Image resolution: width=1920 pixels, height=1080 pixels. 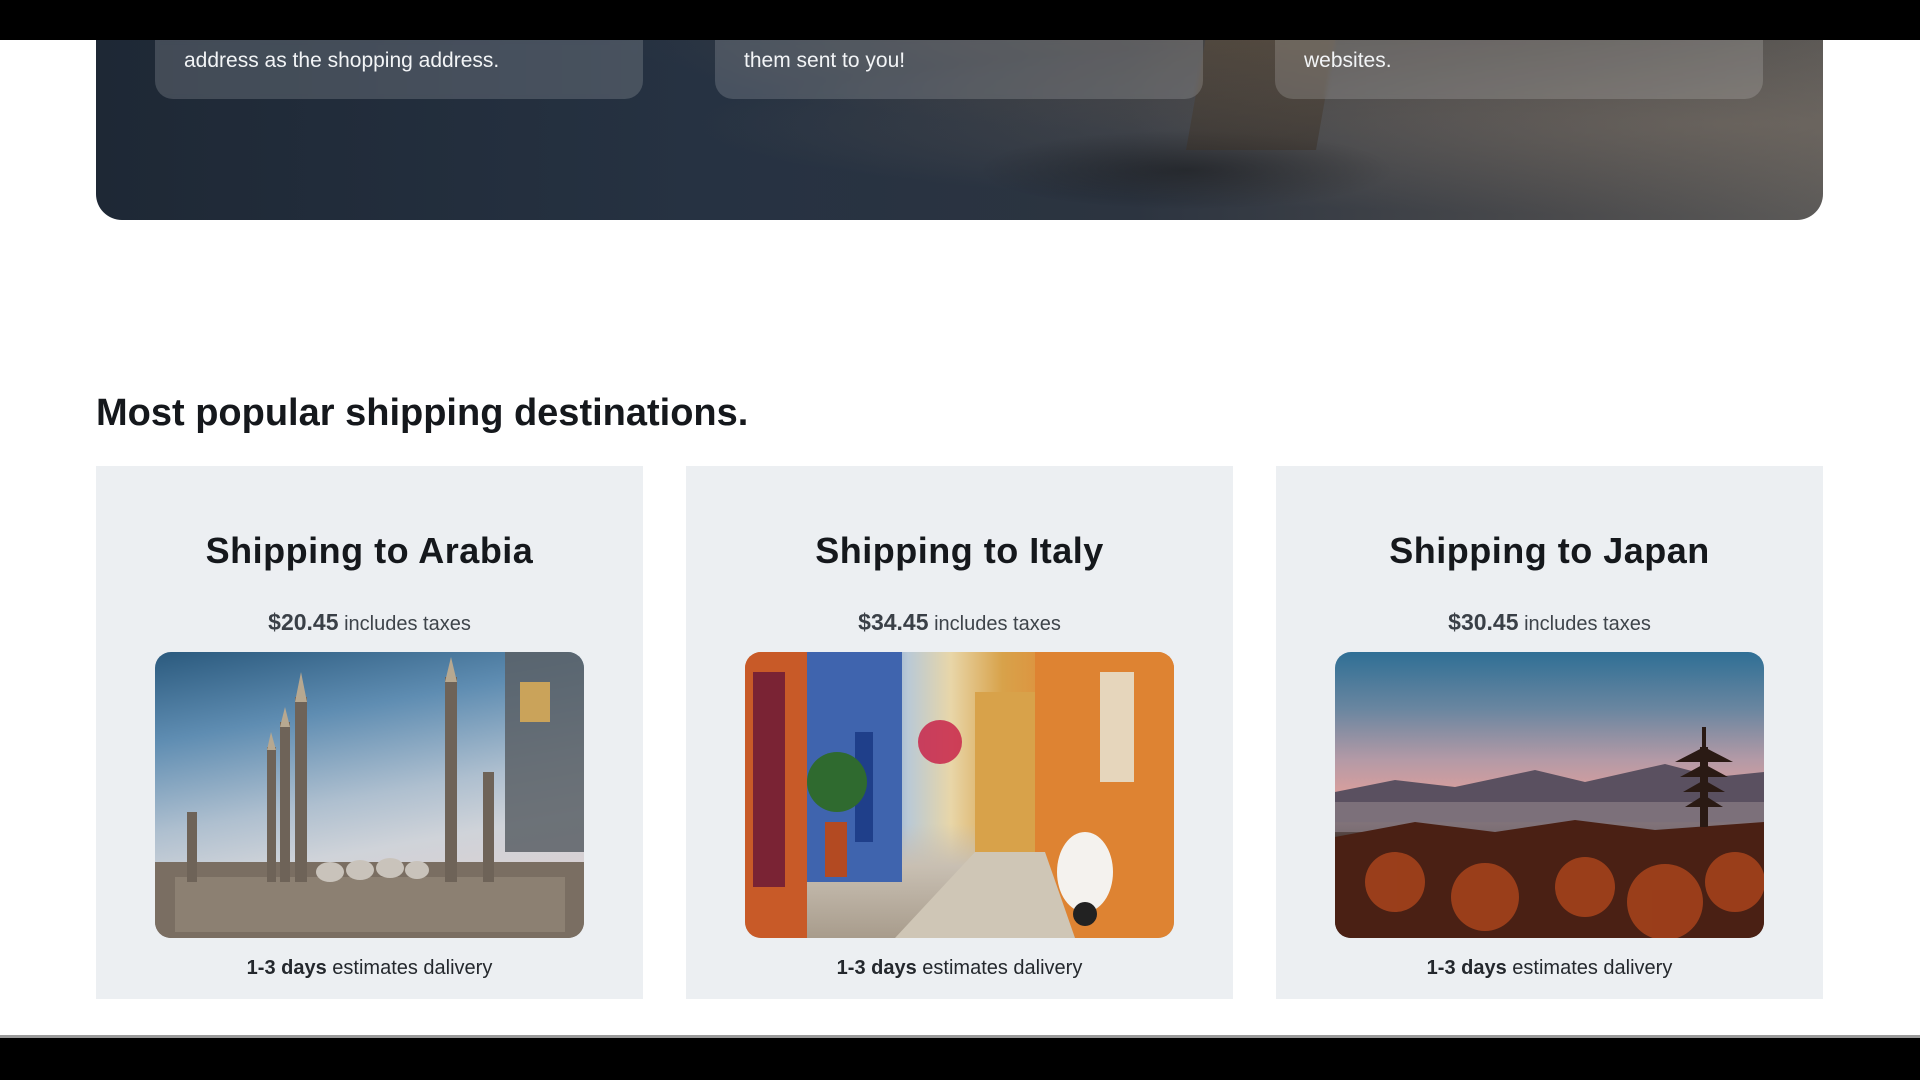 I want to click on price: $34.45, so click(x=893, y=622).